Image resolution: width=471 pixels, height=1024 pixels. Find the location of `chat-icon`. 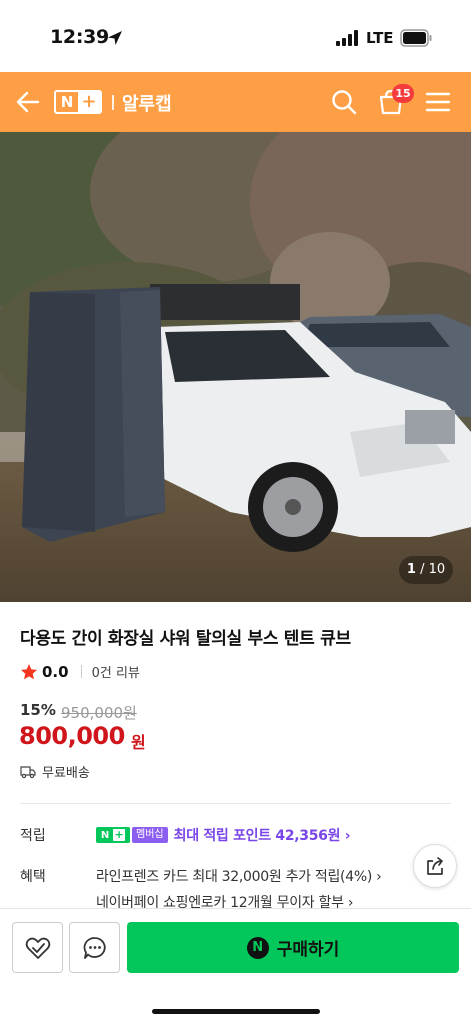

chat-icon is located at coordinates (94, 947).